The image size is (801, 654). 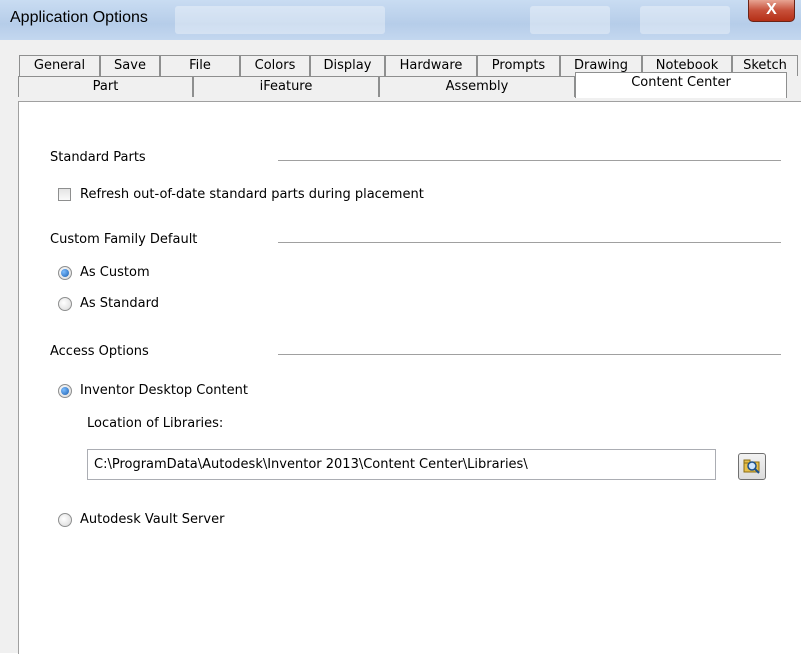 What do you see at coordinates (59, 65) in the screenshot?
I see `tab-general: General` at bounding box center [59, 65].